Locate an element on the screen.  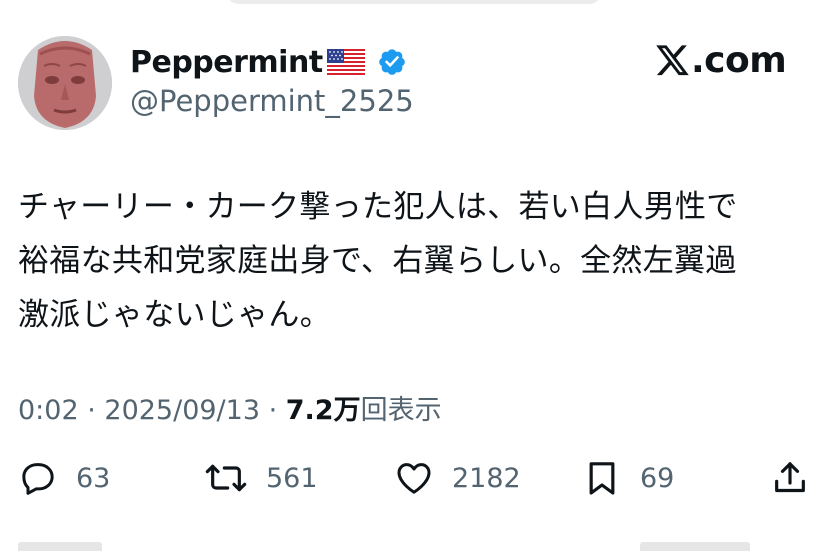
tweet-date: 2025/09/13 is located at coordinates (182, 410).